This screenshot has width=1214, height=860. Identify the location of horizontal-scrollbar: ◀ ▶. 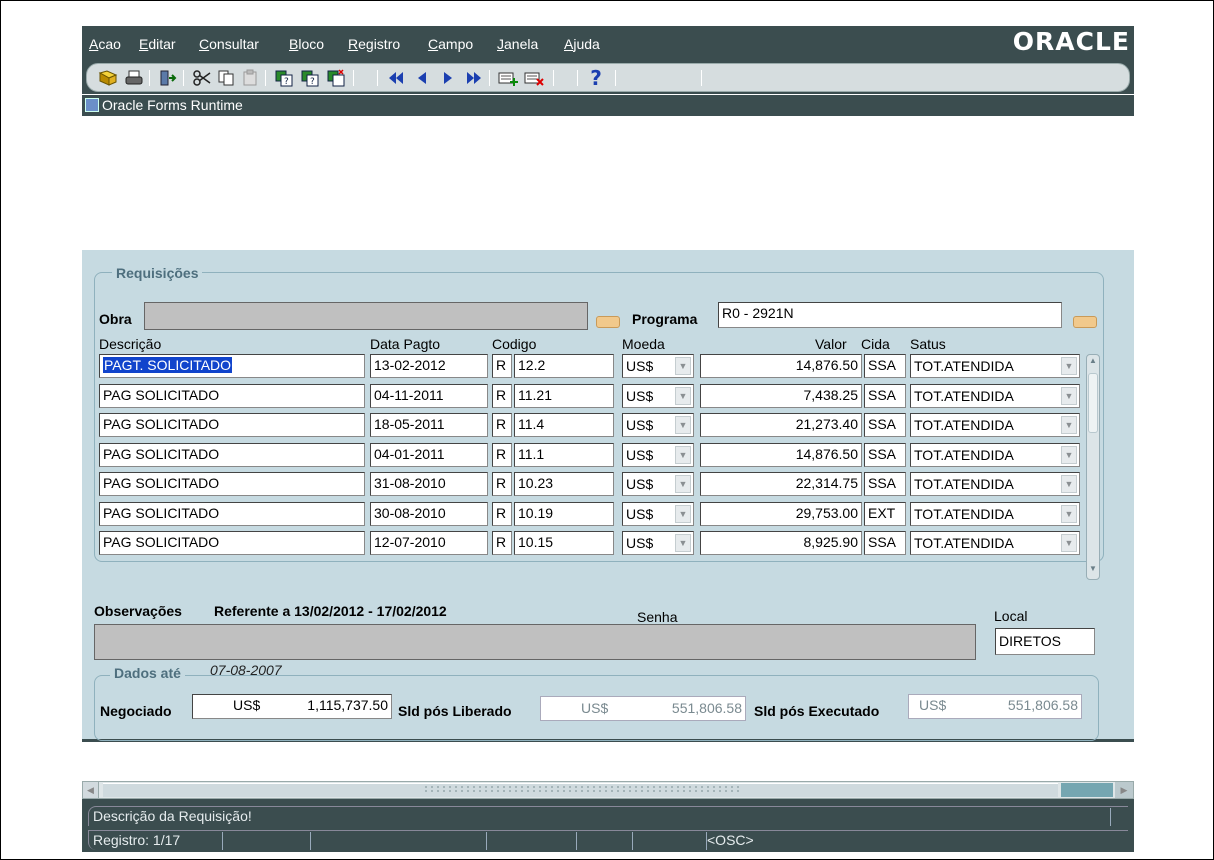
(608, 790).